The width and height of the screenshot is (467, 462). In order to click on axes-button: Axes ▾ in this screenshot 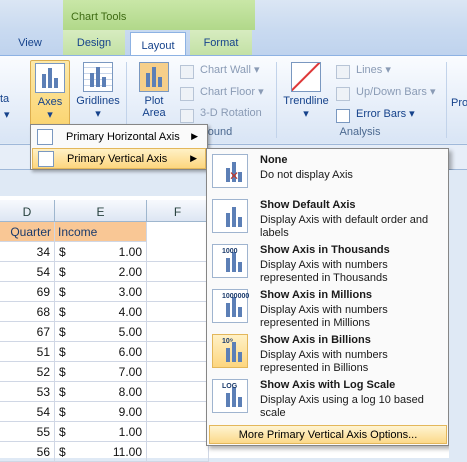, I will do `click(50, 93)`.